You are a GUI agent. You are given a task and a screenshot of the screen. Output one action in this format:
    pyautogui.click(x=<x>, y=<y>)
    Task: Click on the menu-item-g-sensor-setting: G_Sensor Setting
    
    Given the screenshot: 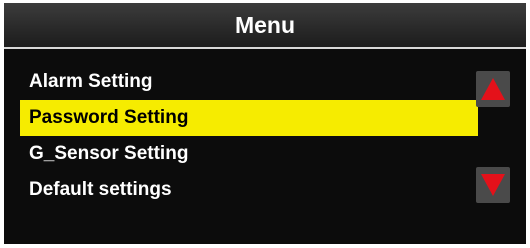 What is the action you would take?
    pyautogui.click(x=249, y=154)
    